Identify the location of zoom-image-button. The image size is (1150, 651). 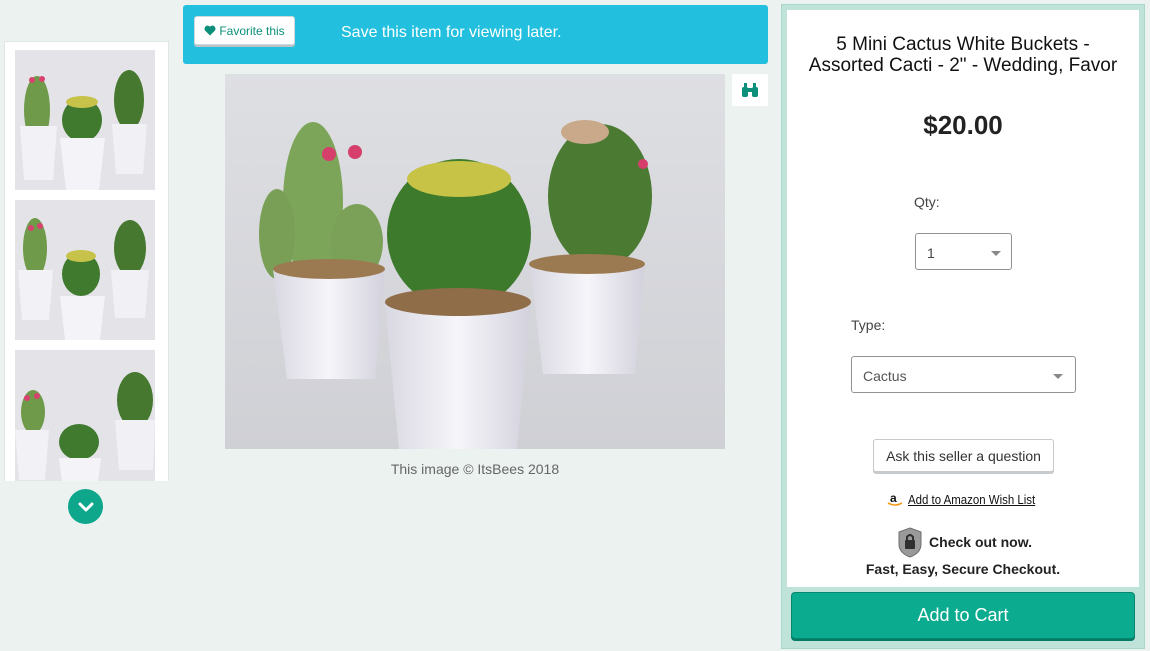
(750, 90).